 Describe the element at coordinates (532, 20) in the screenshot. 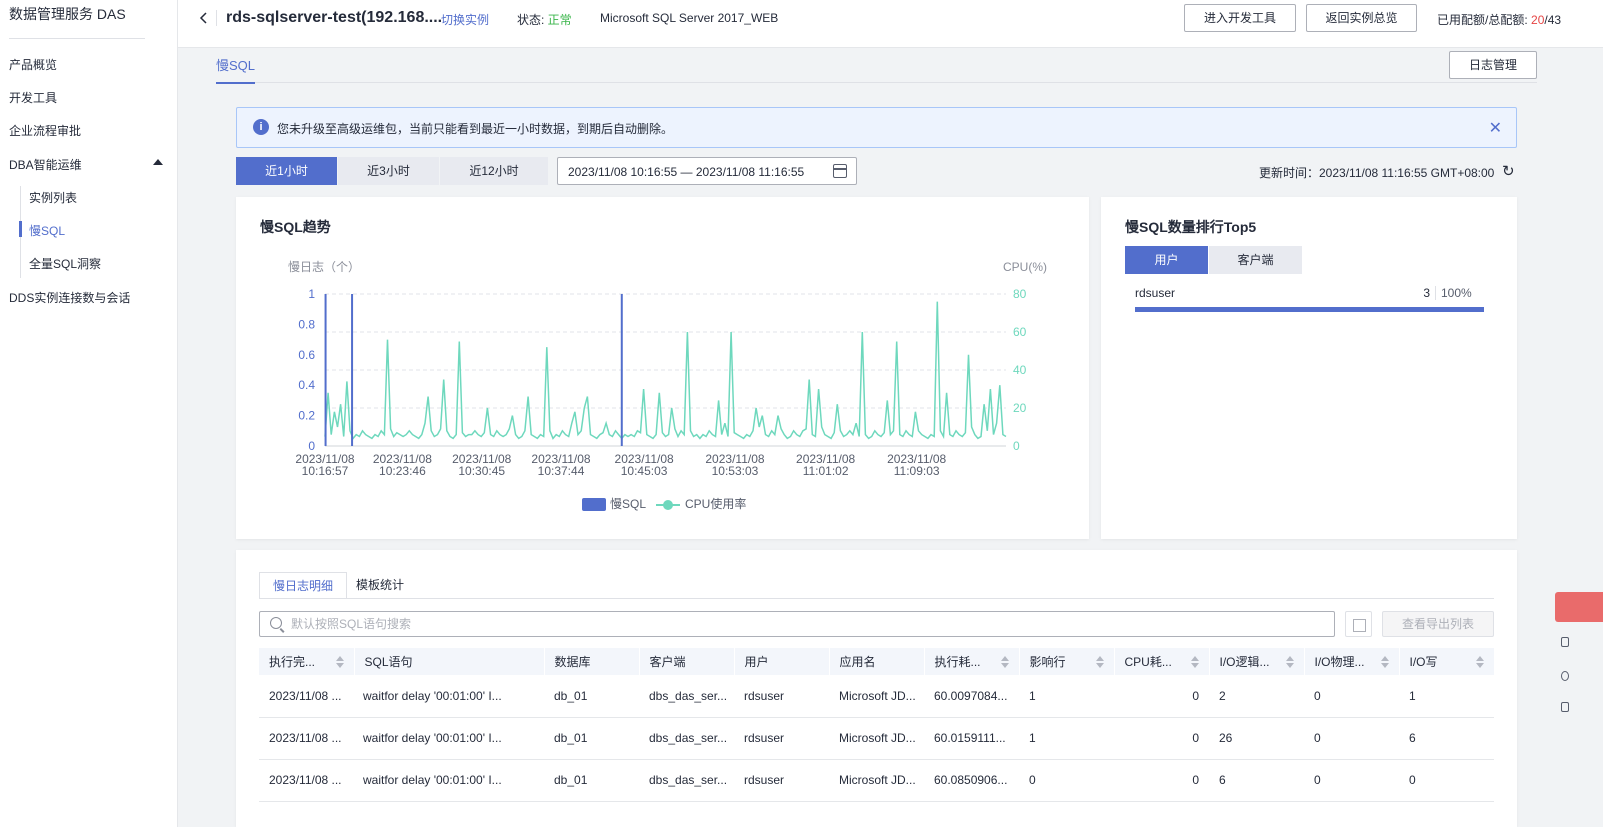

I see `status-label: 状态:` at that location.